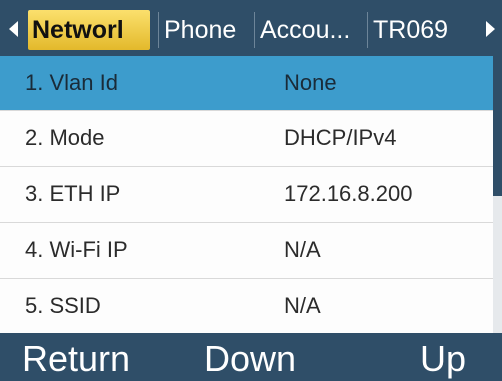 The width and height of the screenshot is (502, 381). Describe the element at coordinates (490, 29) in the screenshot. I see `triangle-right-icon` at that location.